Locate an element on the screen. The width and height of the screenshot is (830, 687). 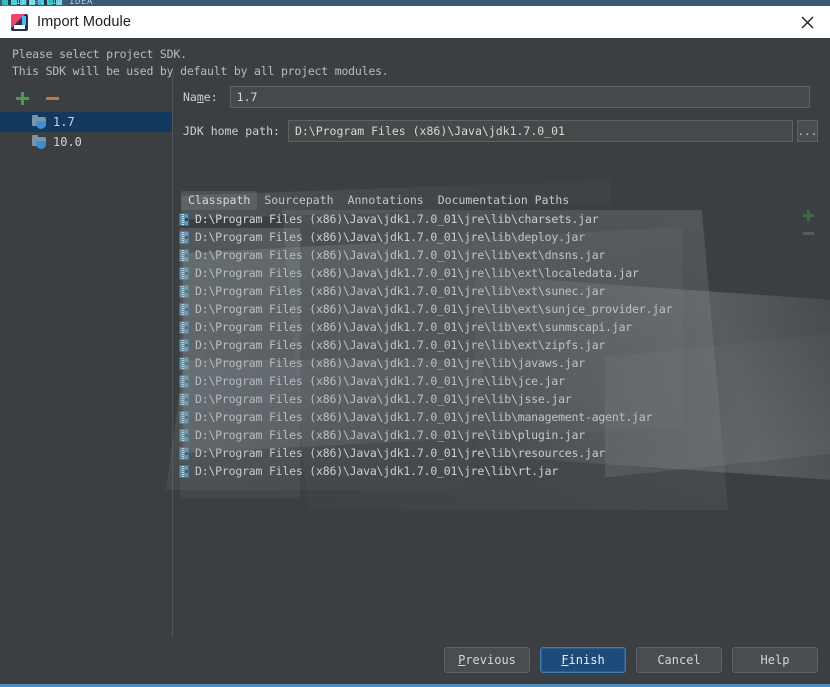
sdk-list-item-label: 10.0 is located at coordinates (67, 142).